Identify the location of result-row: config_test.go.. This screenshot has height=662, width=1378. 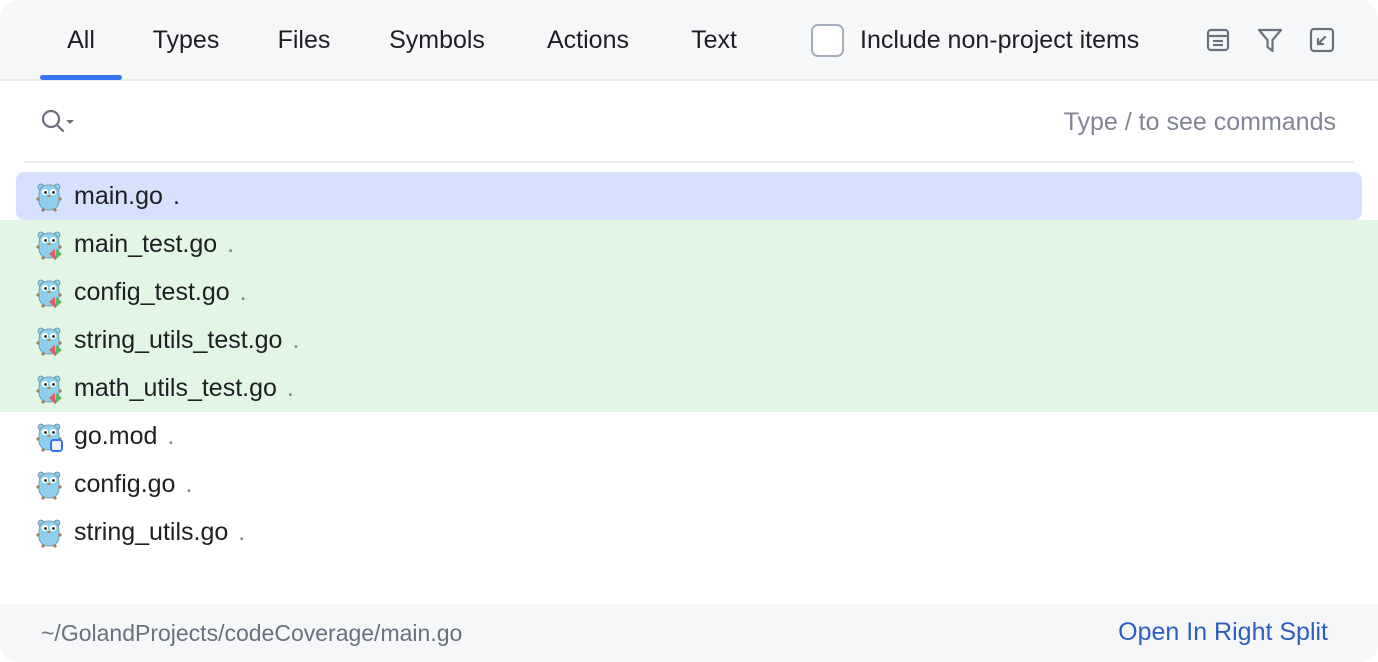
(689, 292).